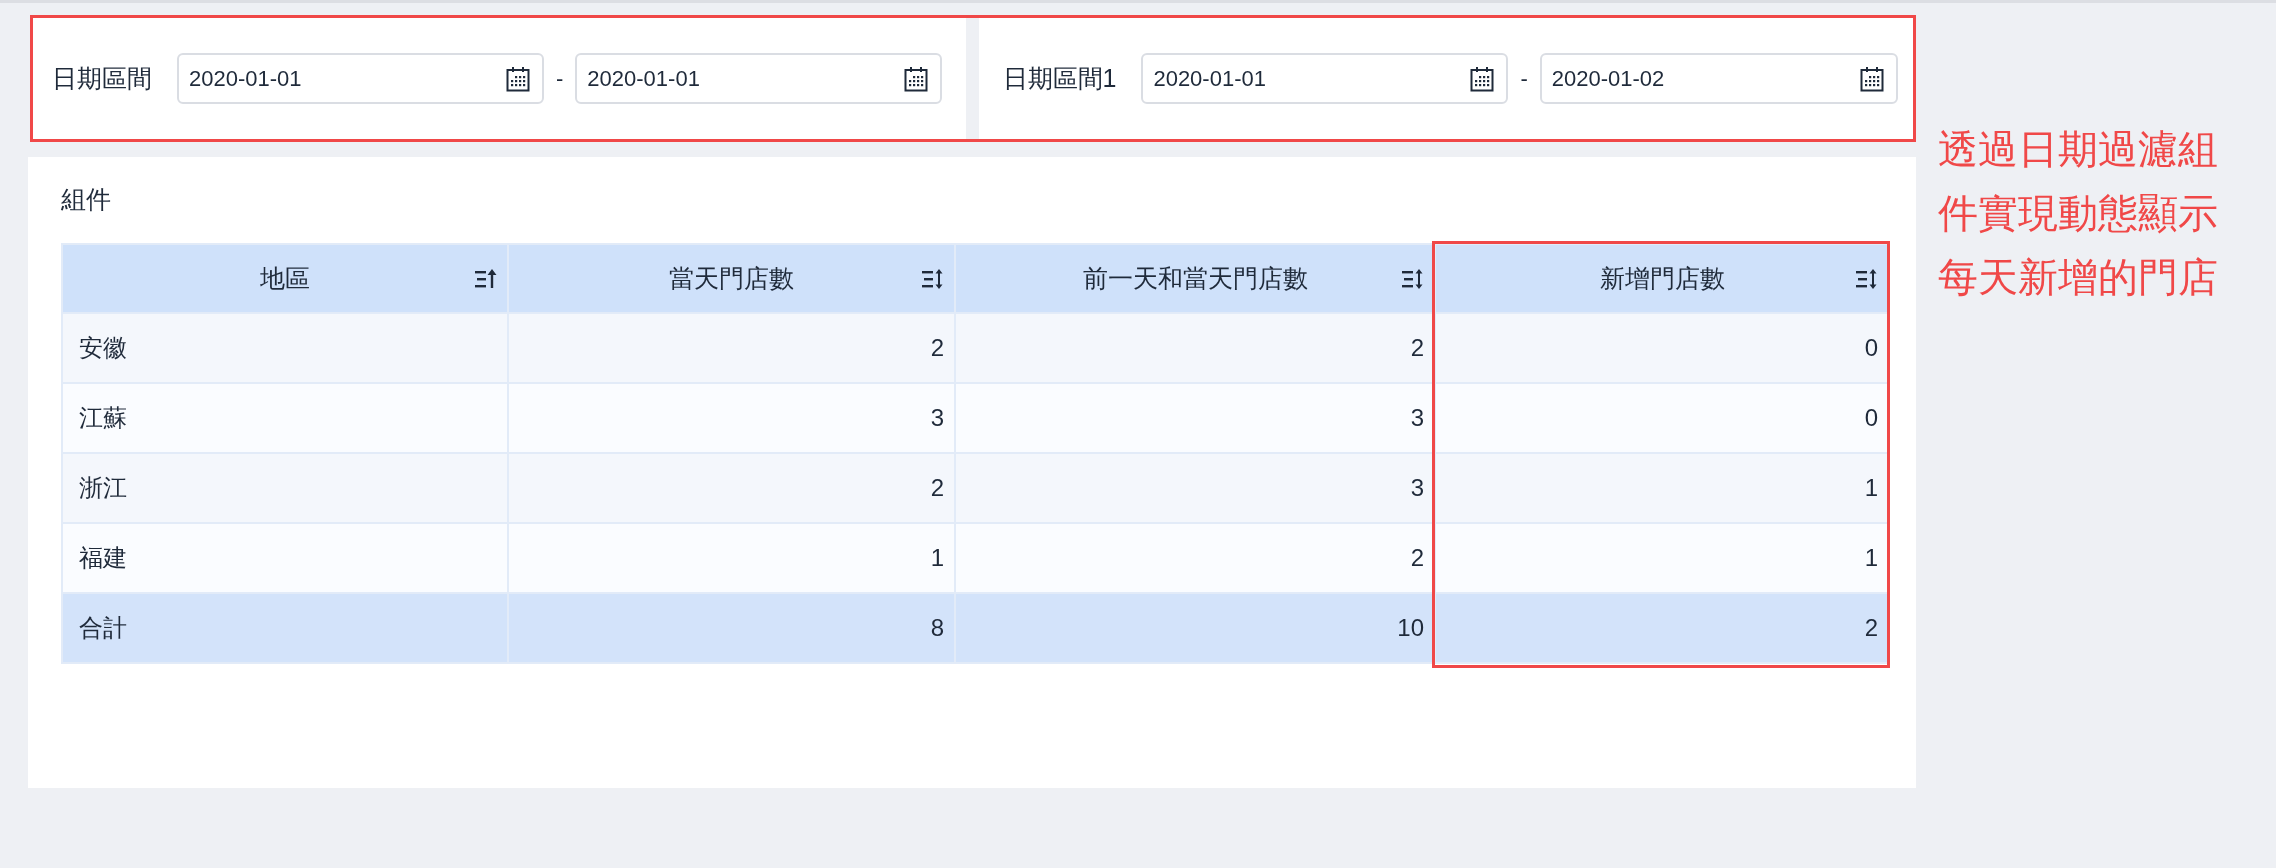 The image size is (2276, 868). I want to click on column-header: 地區, so click(285, 277).